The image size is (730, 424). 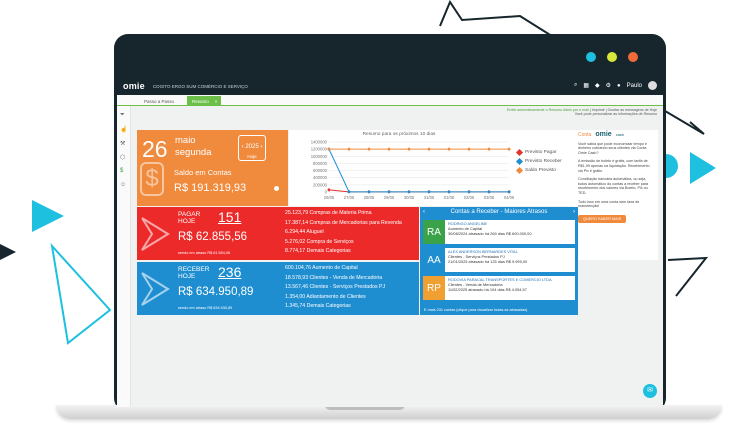 I want to click on thumb-icon: ☝, so click(x=123, y=129).